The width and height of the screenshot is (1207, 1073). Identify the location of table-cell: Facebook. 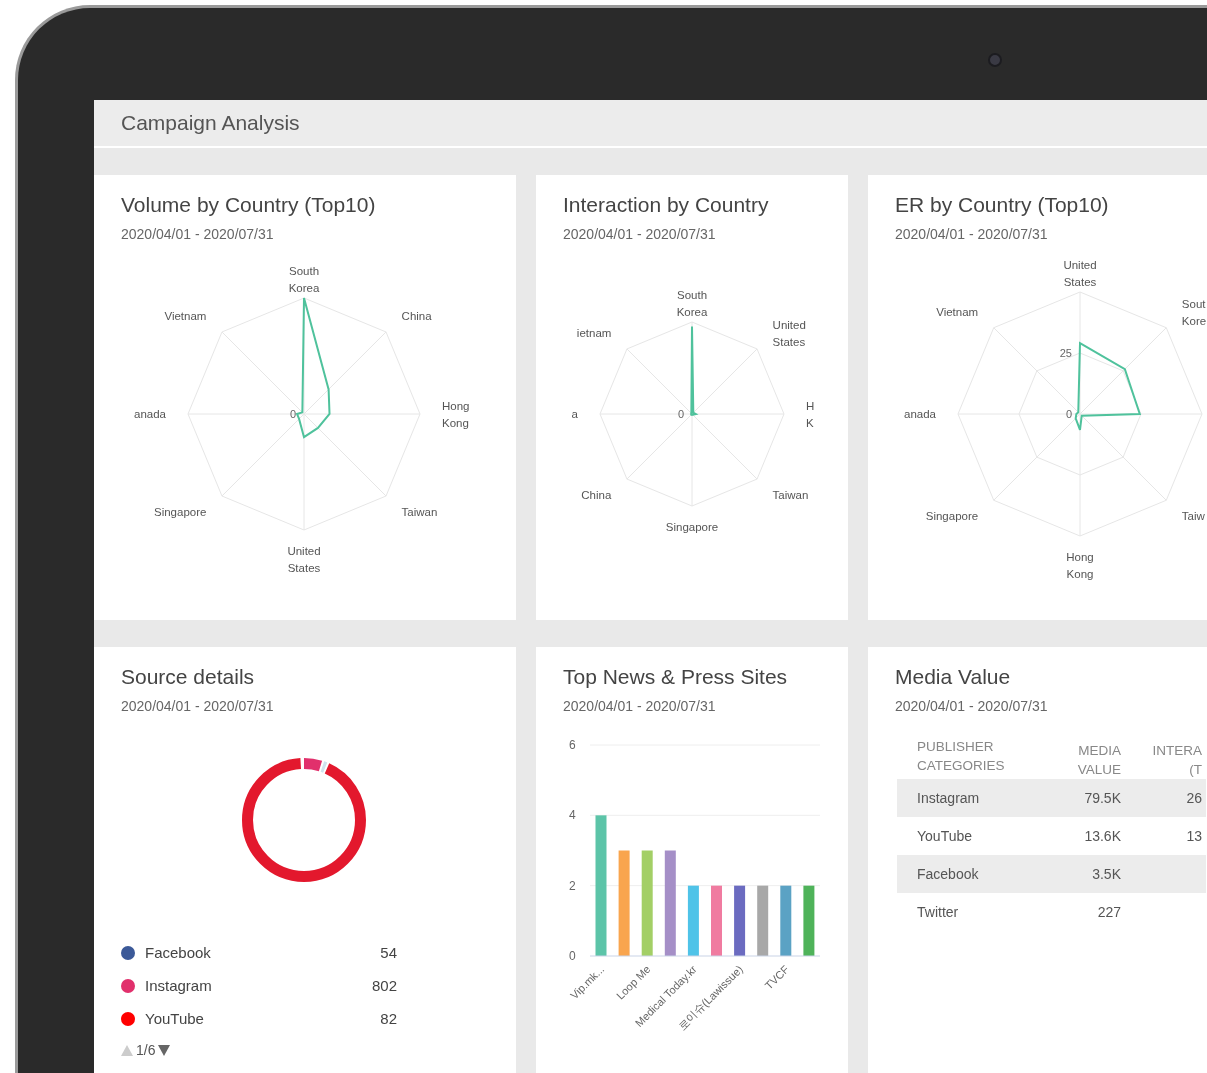
(948, 874).